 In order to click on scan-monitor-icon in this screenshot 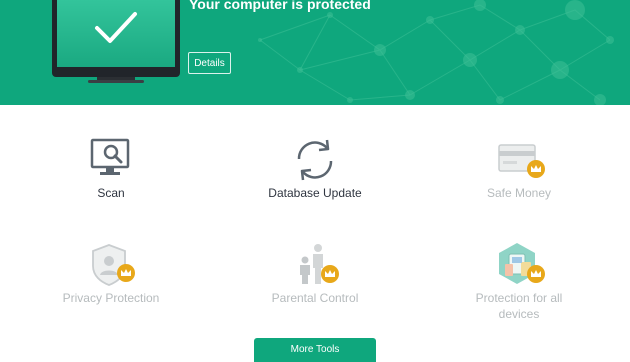, I will do `click(111, 160)`.